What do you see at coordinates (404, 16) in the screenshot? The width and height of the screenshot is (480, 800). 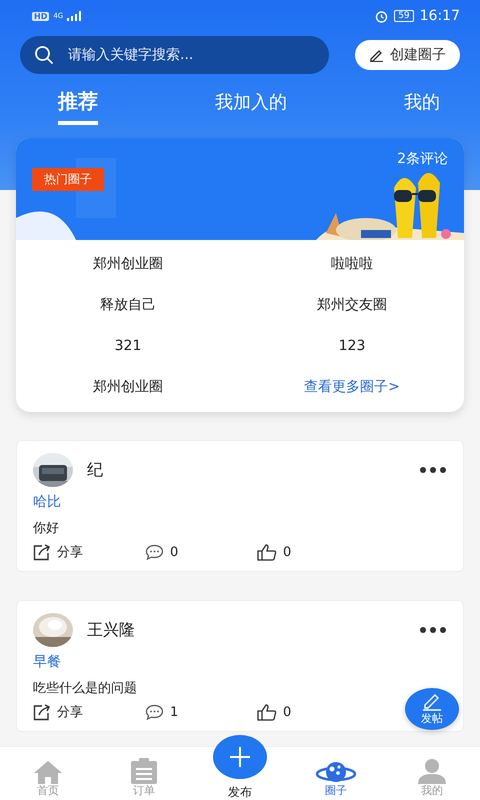 I see `battery-indicator: 59` at bounding box center [404, 16].